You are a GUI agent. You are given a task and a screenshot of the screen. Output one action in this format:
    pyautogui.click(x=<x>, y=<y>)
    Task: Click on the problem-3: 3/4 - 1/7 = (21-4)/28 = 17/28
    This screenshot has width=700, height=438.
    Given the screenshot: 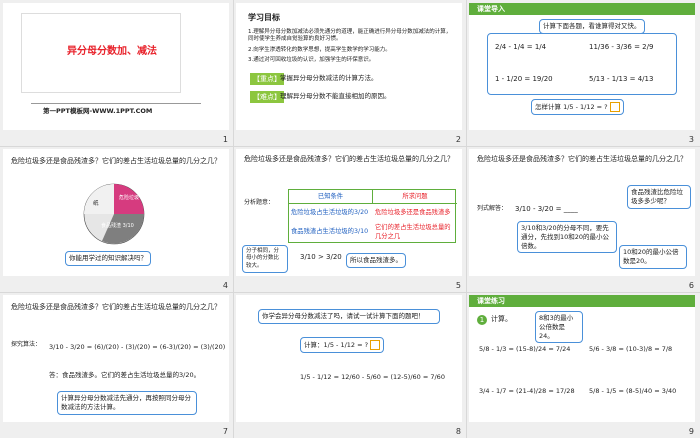 What is the action you would take?
    pyautogui.click(x=527, y=391)
    